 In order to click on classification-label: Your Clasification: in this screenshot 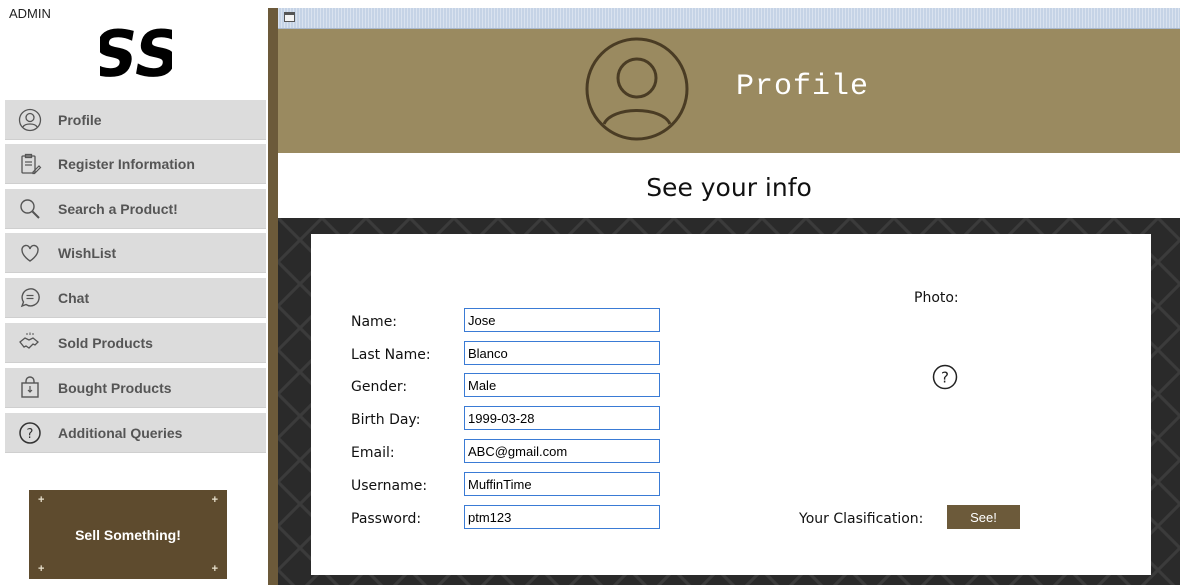, I will do `click(861, 519)`.